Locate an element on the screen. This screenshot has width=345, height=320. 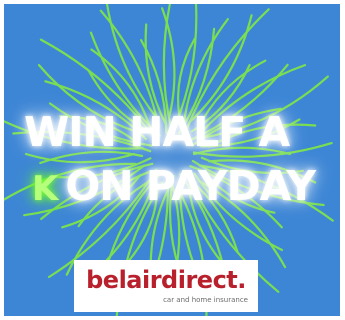
logo-tagline: car and home insurance is located at coordinates (205, 300).